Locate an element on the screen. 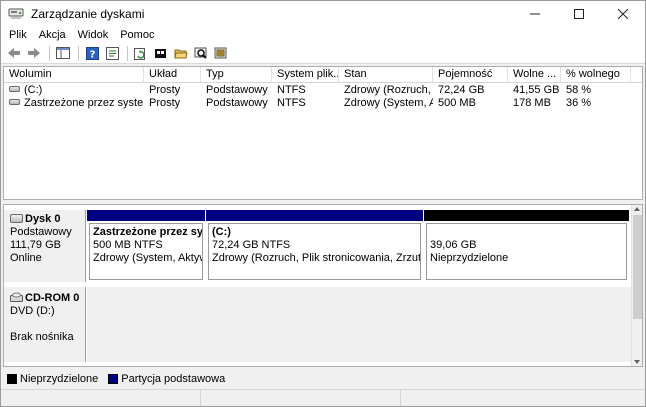 The width and height of the screenshot is (646, 407). cdrom-0-label: CD-ROM 0 DVD (D:) Brak nośnika is located at coordinates (45, 324).